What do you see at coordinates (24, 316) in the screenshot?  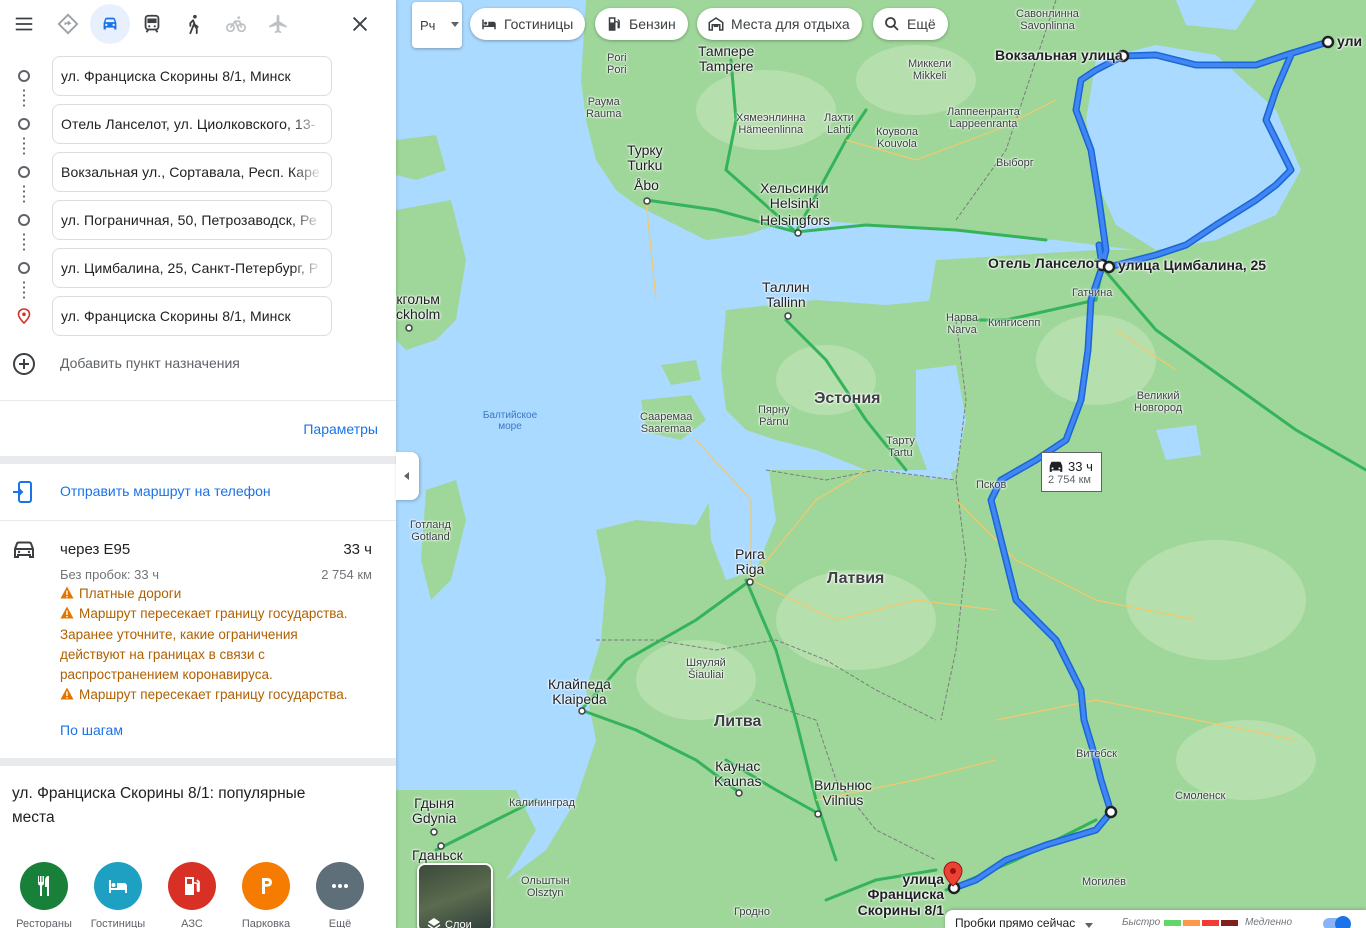 I see `destination-pin-icon` at bounding box center [24, 316].